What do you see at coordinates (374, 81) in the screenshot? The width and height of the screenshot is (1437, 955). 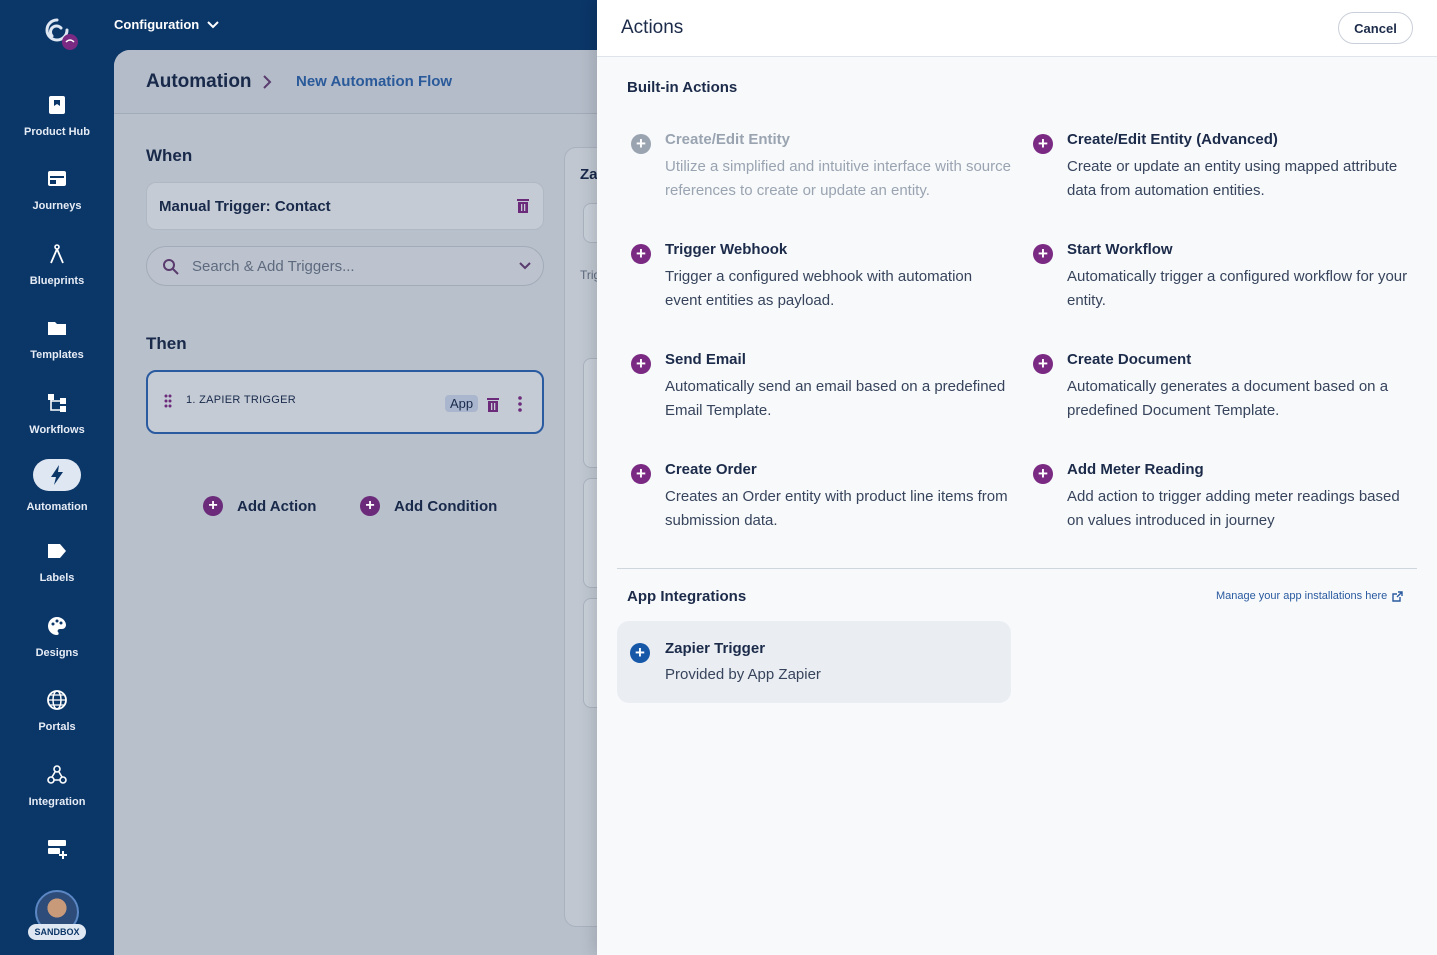 I see `breadcrumb-current: New Automation Flow` at bounding box center [374, 81].